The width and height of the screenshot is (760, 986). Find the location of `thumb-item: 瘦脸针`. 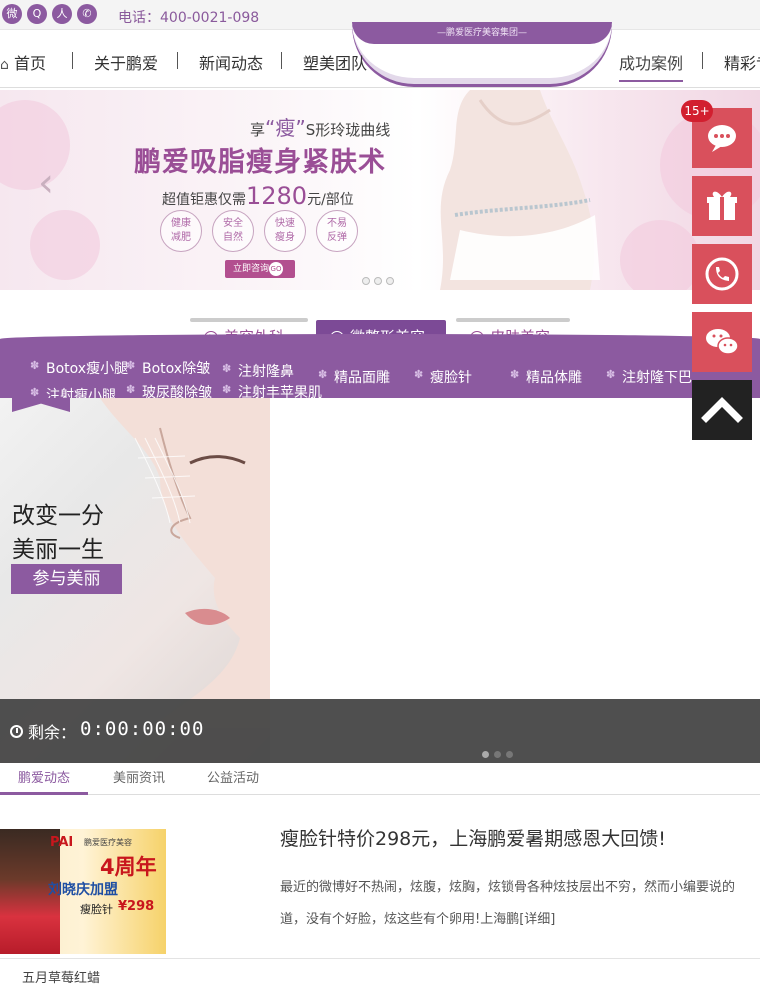

thumb-item: 瘦脸针 is located at coordinates (96, 909).